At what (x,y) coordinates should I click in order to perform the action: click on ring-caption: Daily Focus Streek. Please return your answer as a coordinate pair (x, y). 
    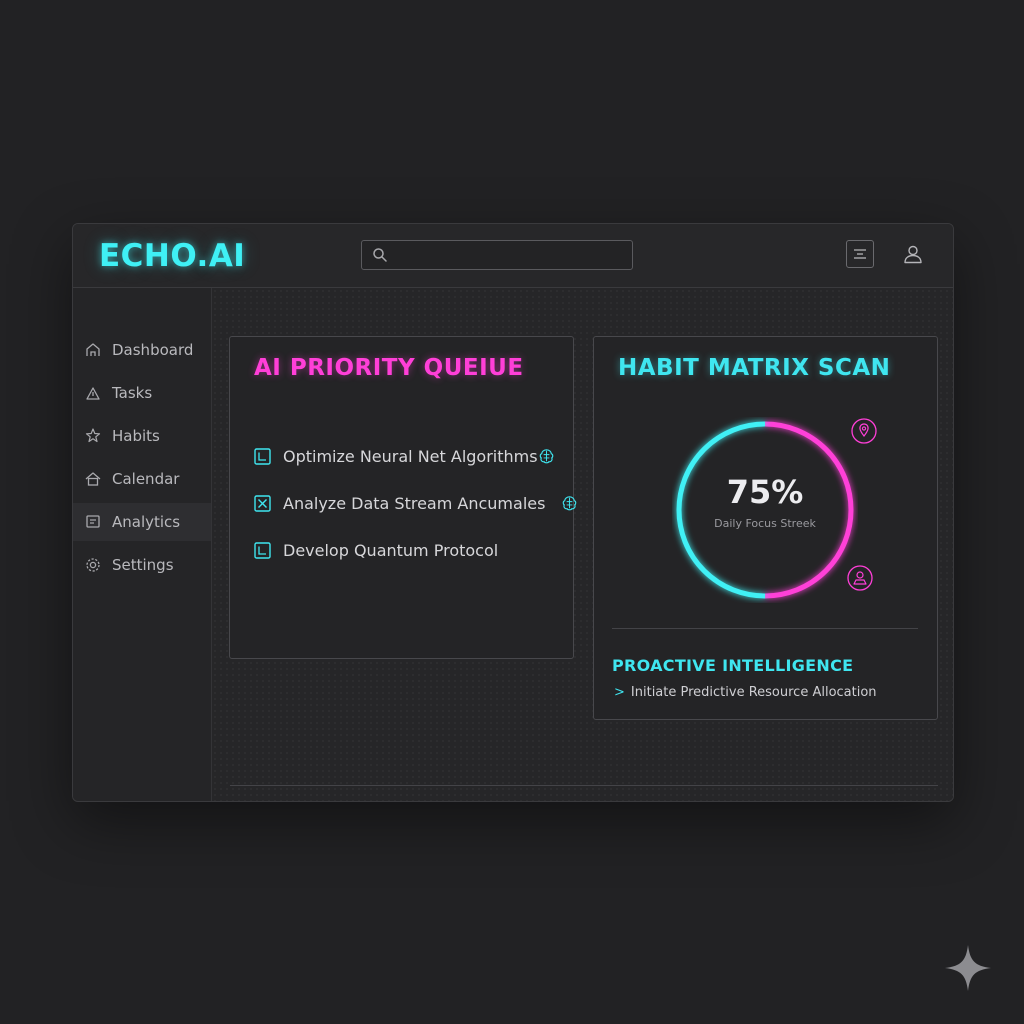
    Looking at the image, I should click on (765, 523).